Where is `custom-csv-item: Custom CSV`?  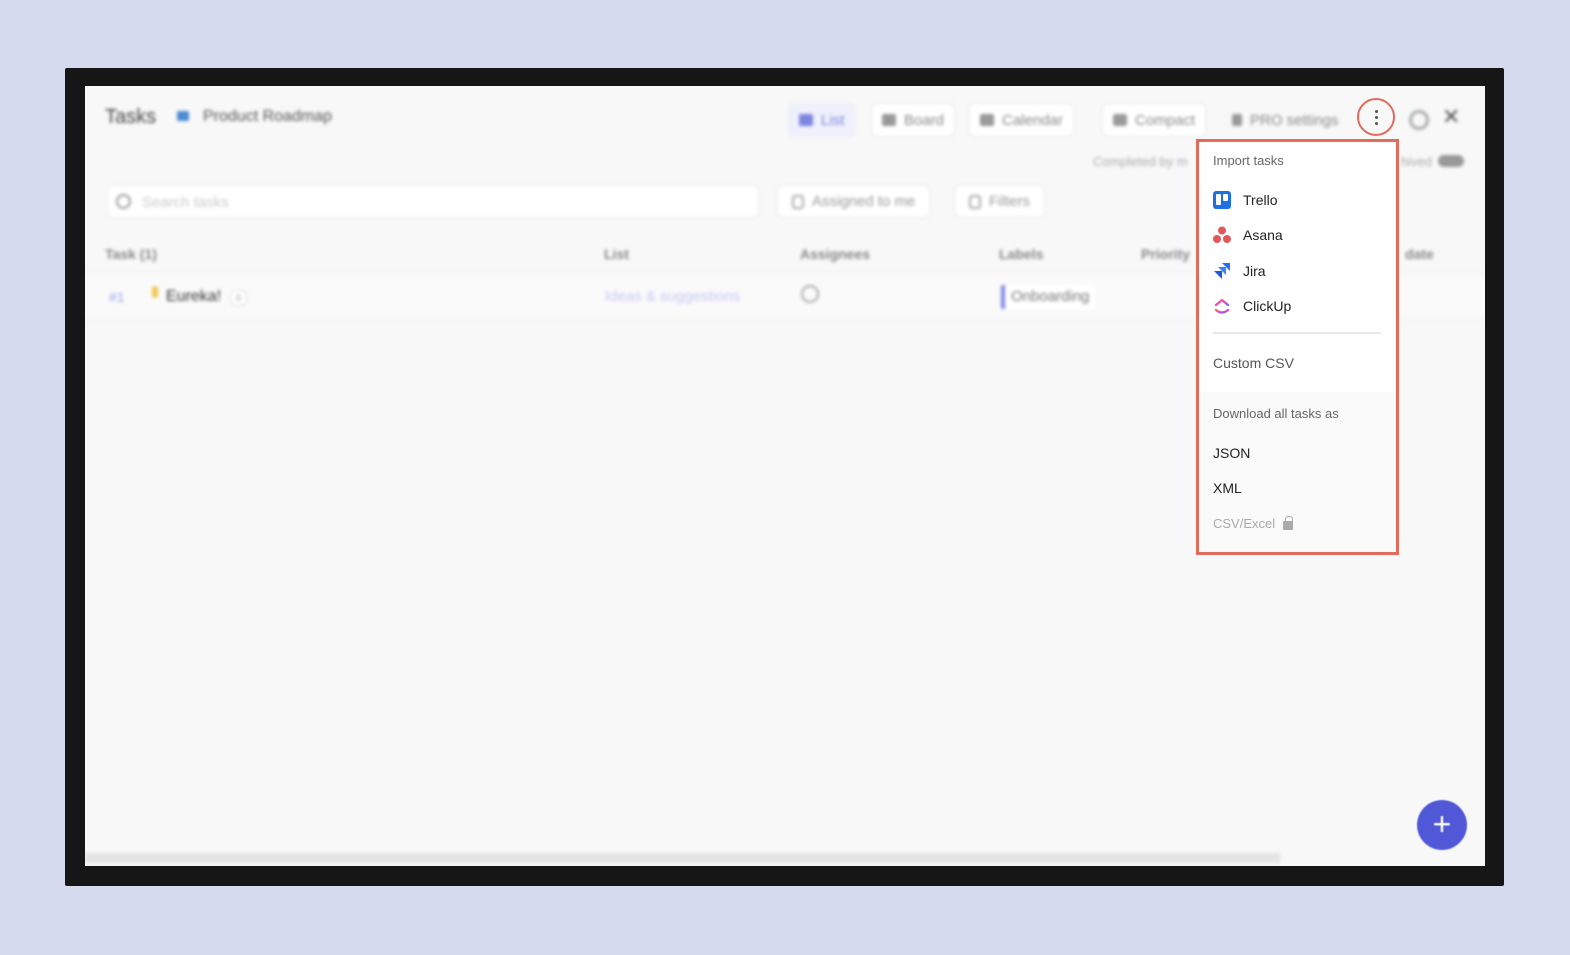 custom-csv-item: Custom CSV is located at coordinates (1253, 363).